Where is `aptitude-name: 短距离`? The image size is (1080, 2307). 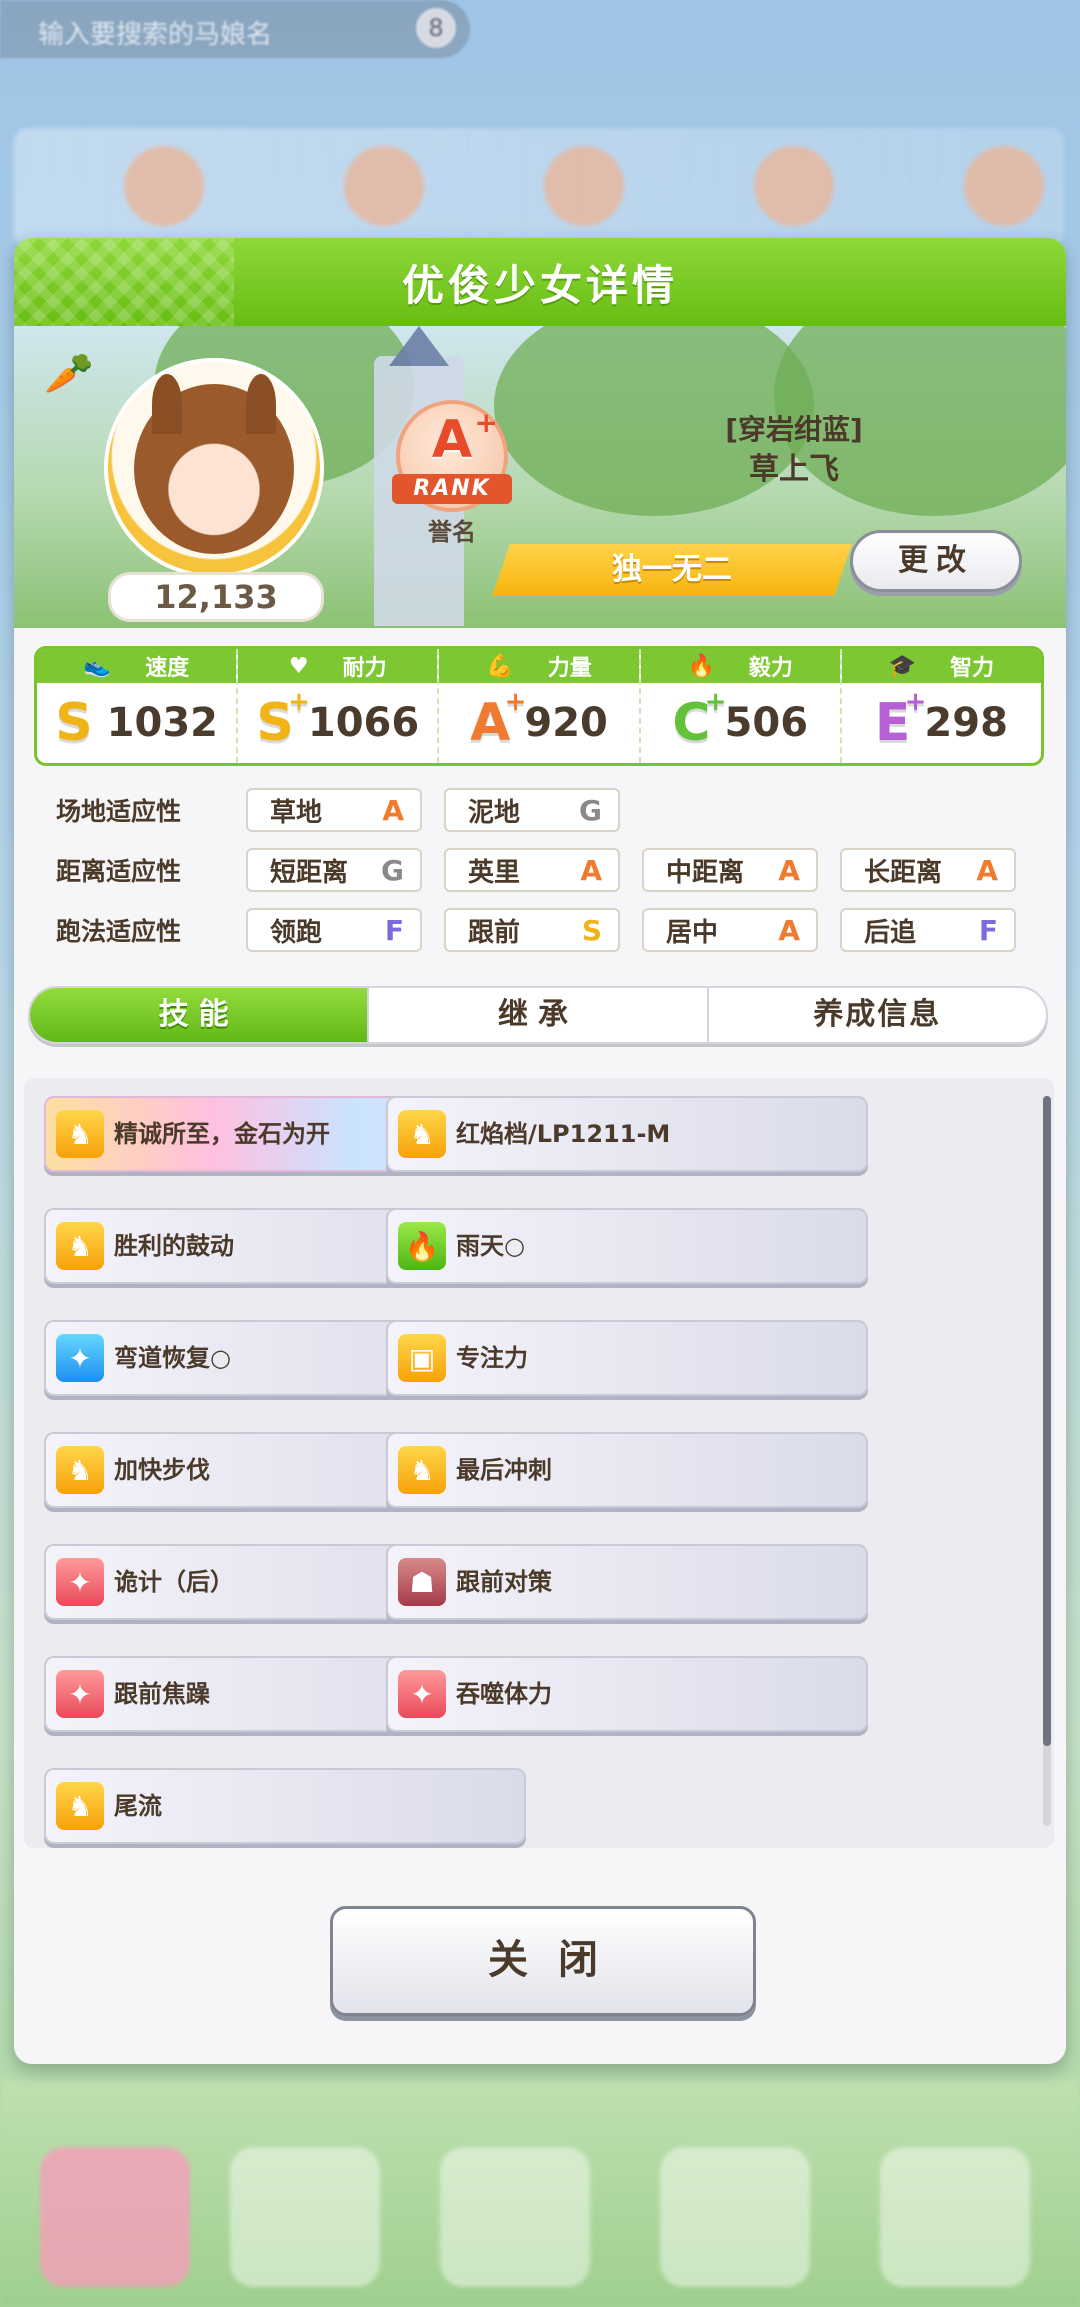
aptitude-name: 短距离 is located at coordinates (309, 872).